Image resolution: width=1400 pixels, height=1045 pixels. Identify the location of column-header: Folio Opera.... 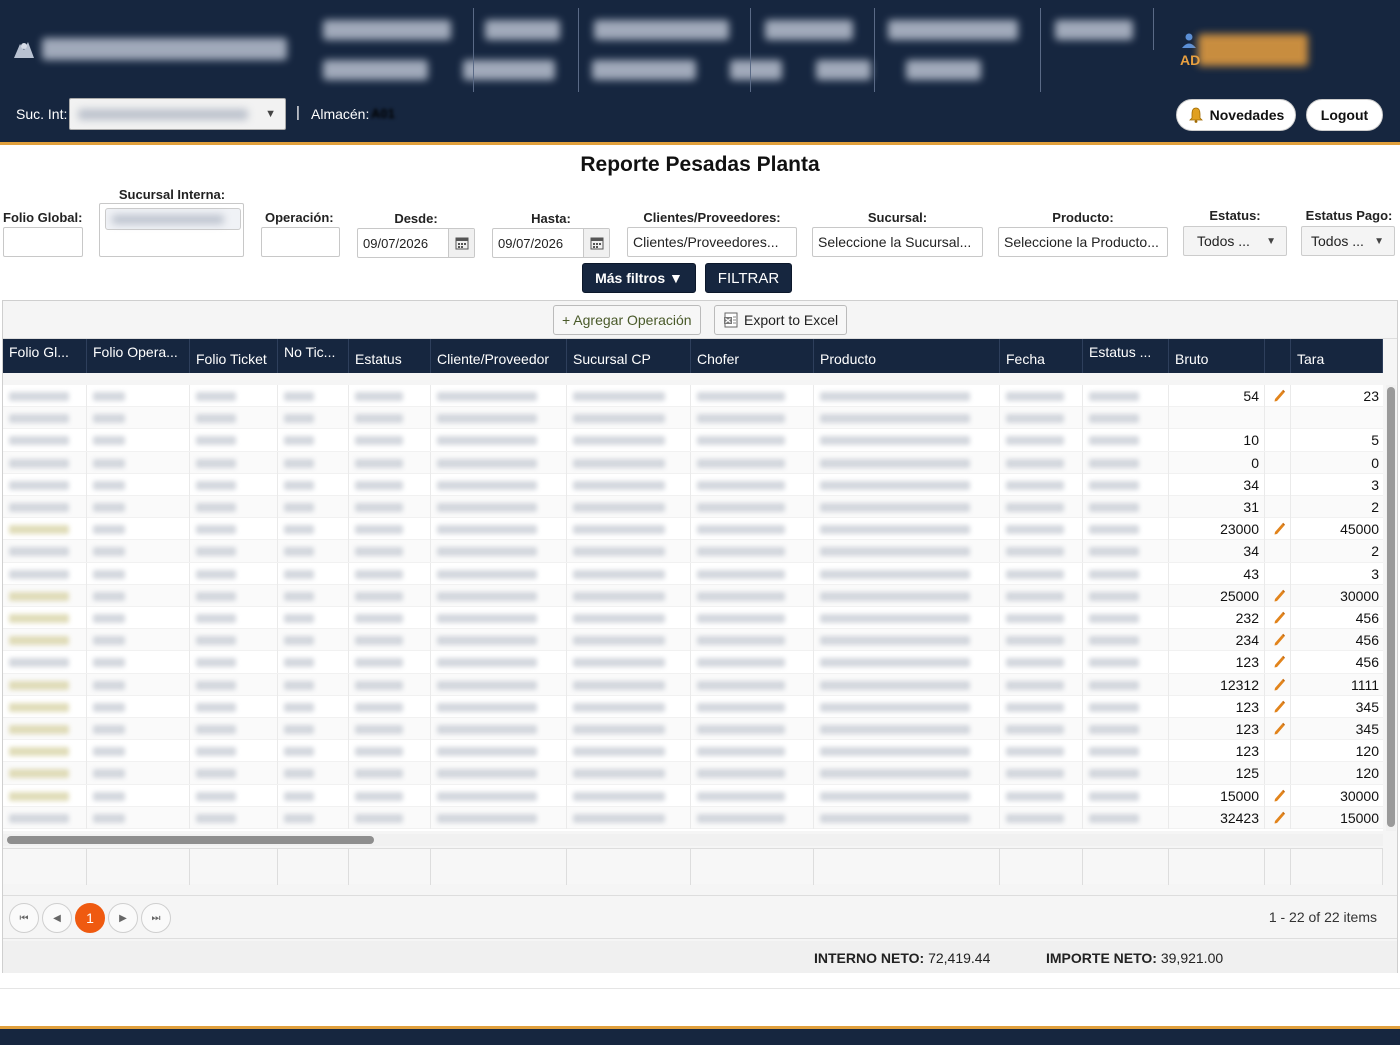
(138, 356).